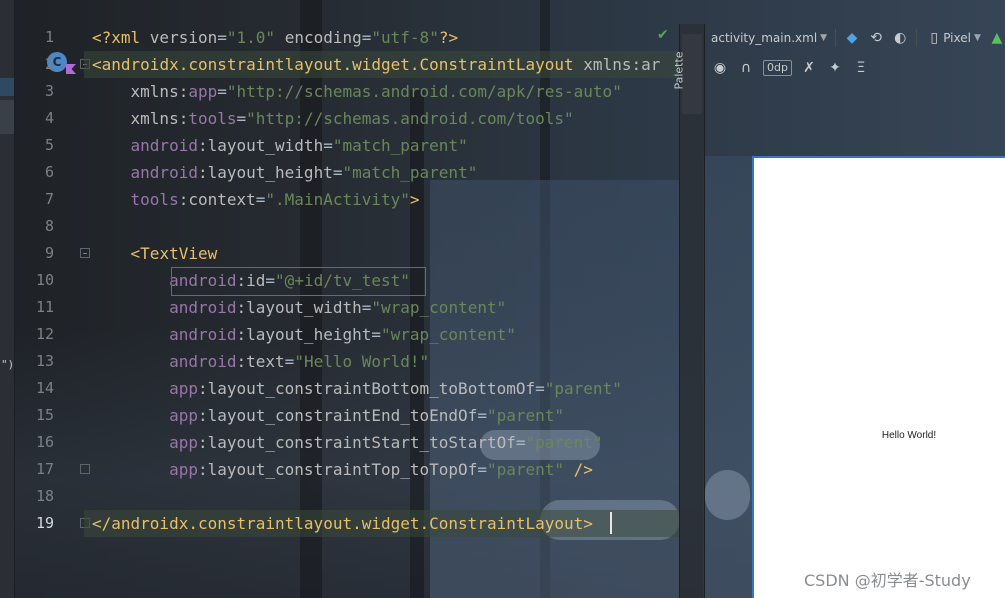 This screenshot has width=1005, height=598. Describe the element at coordinates (852, 38) in the screenshot. I see `layers-icon: ◆` at that location.